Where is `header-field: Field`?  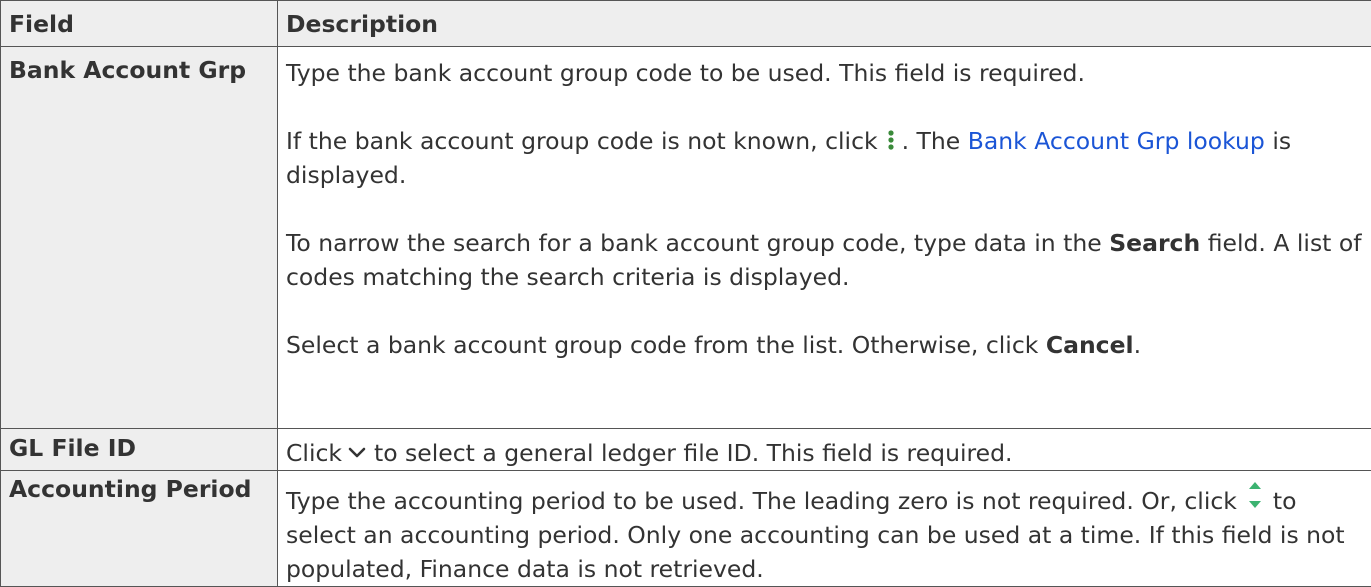
header-field: Field is located at coordinates (139, 24).